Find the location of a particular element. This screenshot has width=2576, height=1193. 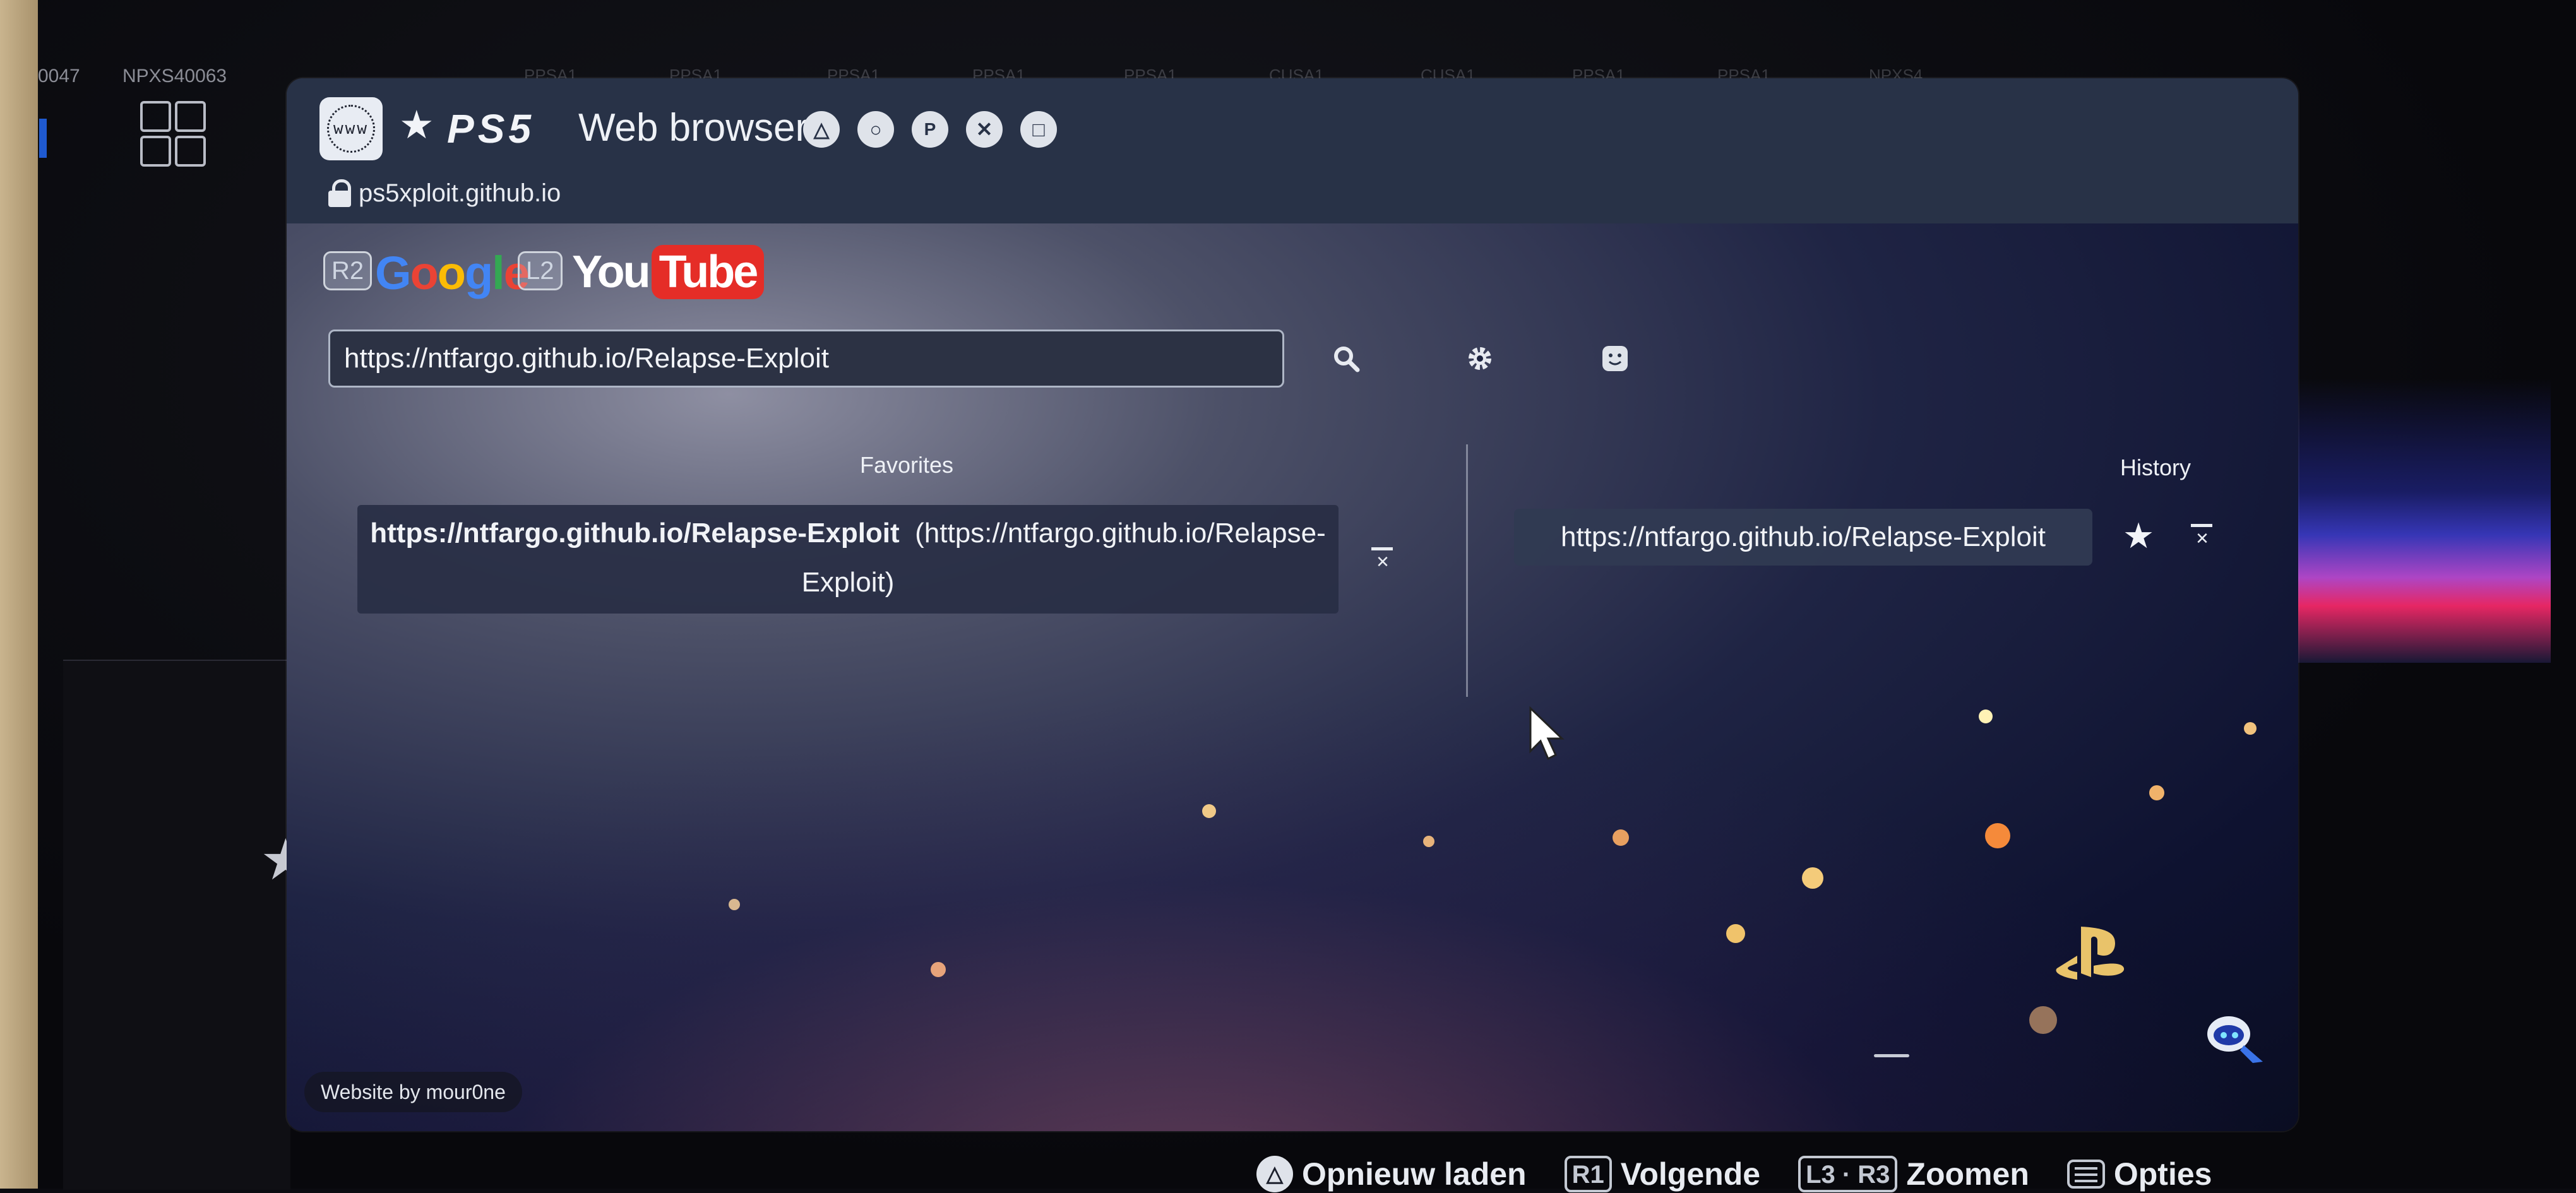

tv-bezel is located at coordinates (19, 594).